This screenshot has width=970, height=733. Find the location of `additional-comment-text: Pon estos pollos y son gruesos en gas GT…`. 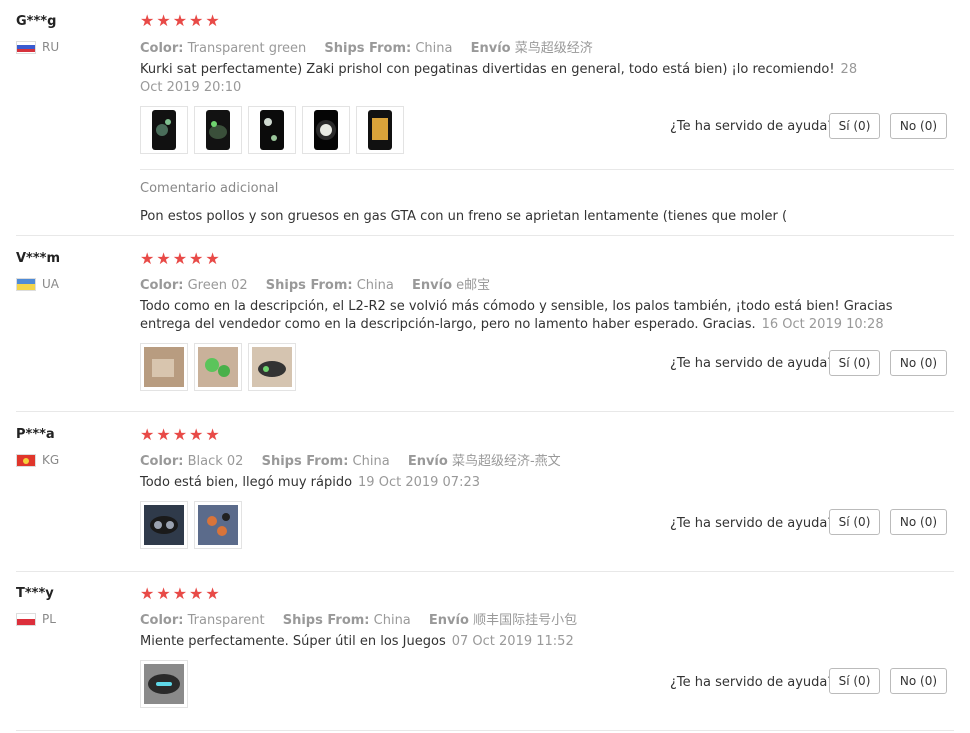

additional-comment-text: Pon estos pollos y son gruesos en gas GT… is located at coordinates (464, 216).